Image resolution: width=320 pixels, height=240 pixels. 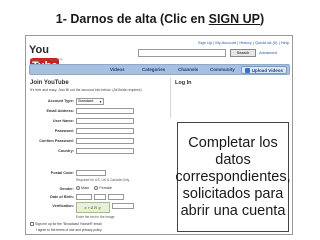 What do you see at coordinates (93, 207) in the screenshot?
I see `captcha-image: xr4Rq` at bounding box center [93, 207].